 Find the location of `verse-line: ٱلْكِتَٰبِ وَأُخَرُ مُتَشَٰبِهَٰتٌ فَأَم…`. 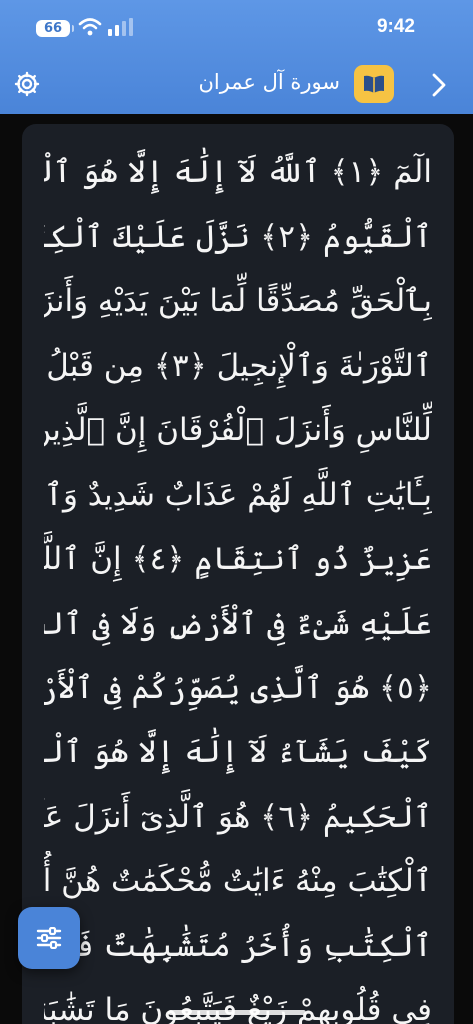

verse-line: ٱلْكِتَٰبِ وَأُخَرُ مُتَشَٰبِهَٰتٌ فَأَم… is located at coordinates (238, 946).